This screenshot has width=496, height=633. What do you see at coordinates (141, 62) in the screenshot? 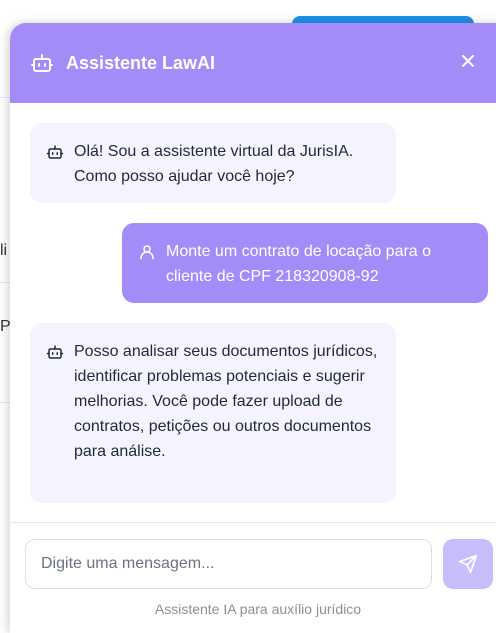
I see `chat-title: Assistente LawAI` at bounding box center [141, 62].